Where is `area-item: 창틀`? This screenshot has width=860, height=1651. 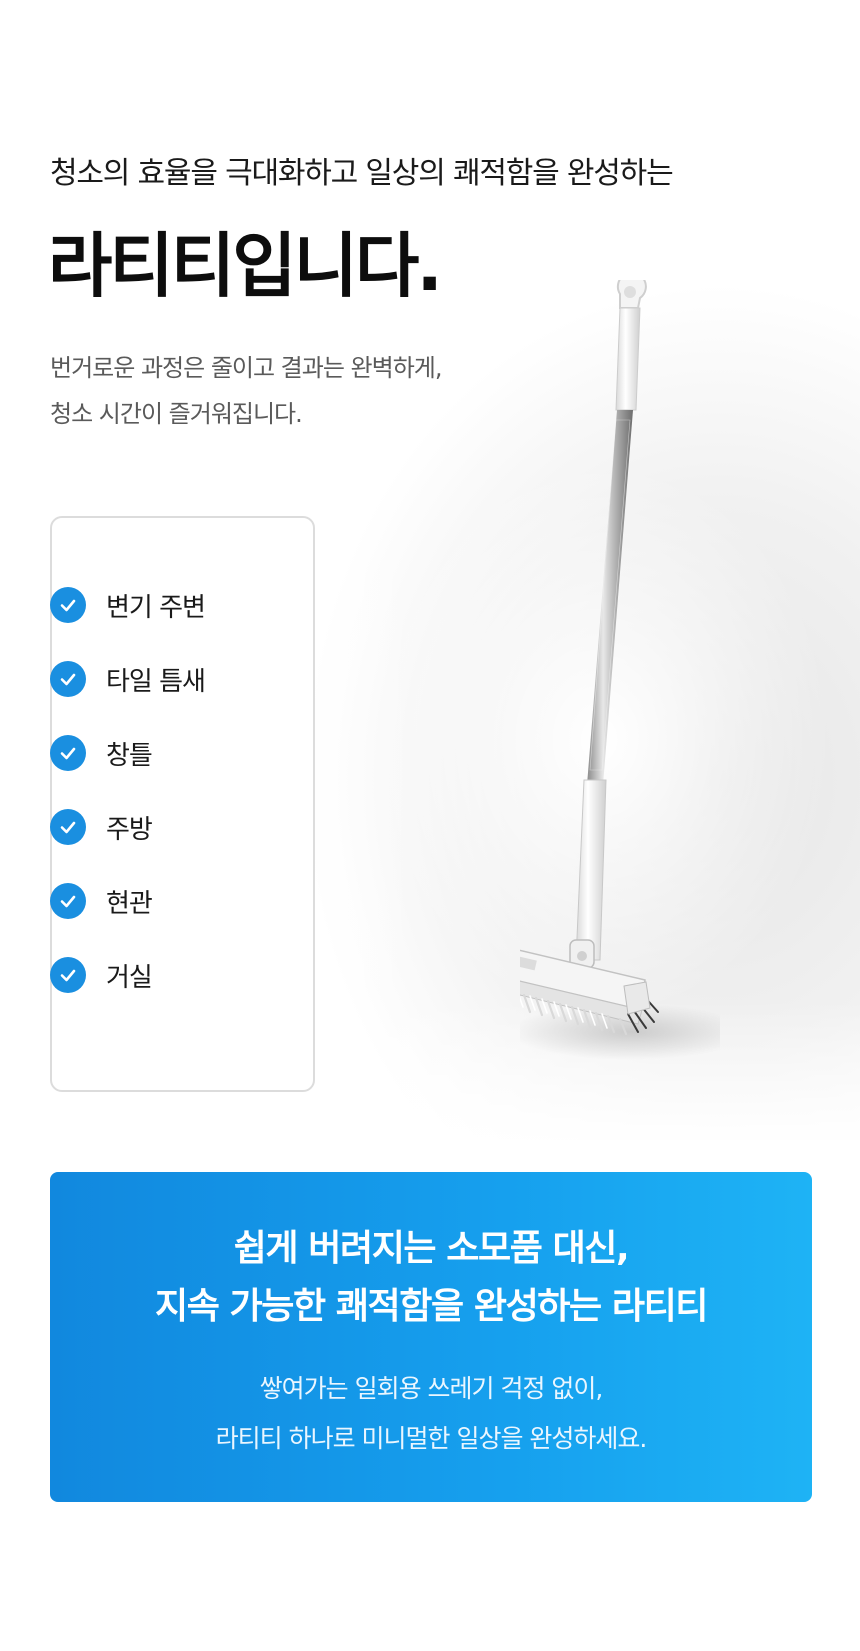
area-item: 창틀 is located at coordinates (101, 753).